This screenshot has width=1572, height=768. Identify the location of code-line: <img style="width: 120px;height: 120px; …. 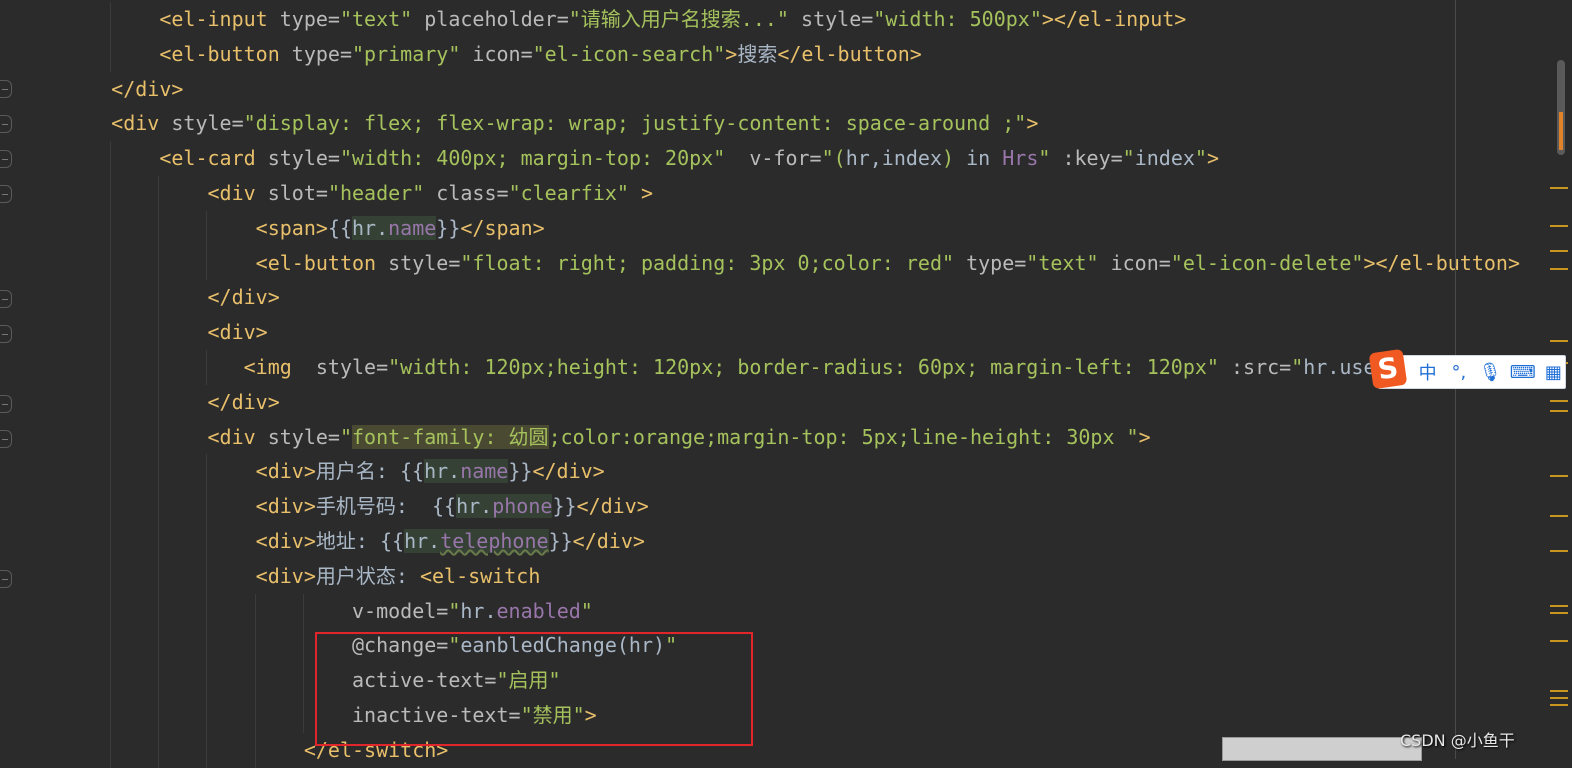
(791, 367).